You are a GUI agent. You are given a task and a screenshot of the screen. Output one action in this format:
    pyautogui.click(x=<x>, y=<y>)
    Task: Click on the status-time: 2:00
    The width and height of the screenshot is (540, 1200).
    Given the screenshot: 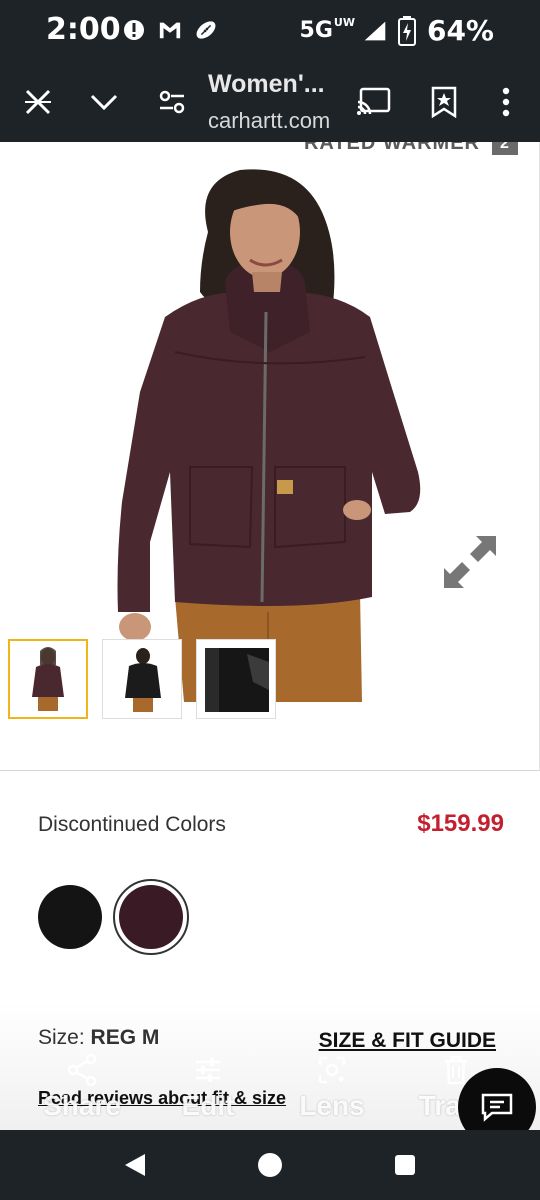 What is the action you would take?
    pyautogui.click(x=83, y=29)
    